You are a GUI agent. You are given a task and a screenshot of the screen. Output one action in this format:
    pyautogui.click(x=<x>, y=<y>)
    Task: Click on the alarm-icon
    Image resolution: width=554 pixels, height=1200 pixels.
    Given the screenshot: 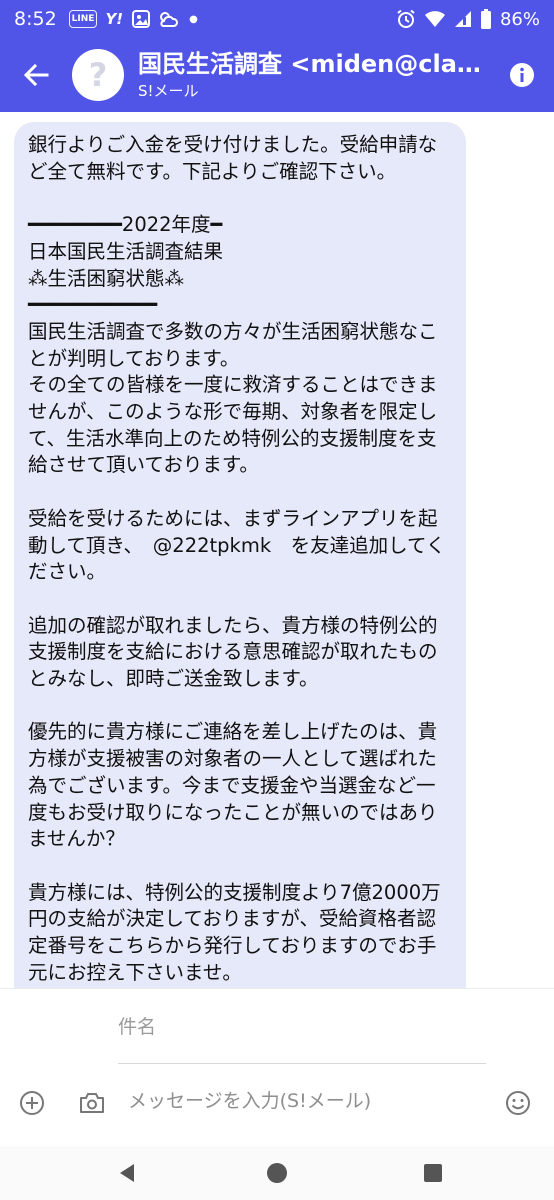 What is the action you would take?
    pyautogui.click(x=406, y=18)
    